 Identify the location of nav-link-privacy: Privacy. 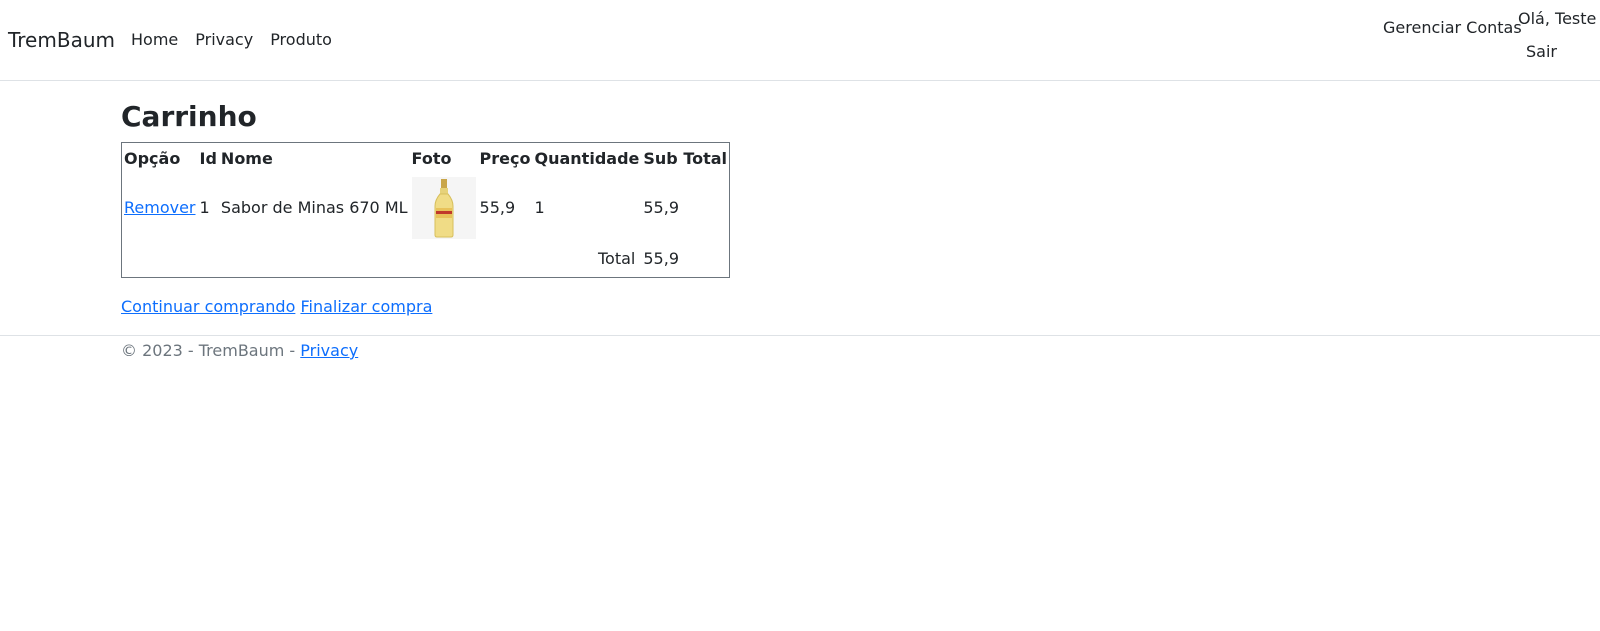
(224, 40).